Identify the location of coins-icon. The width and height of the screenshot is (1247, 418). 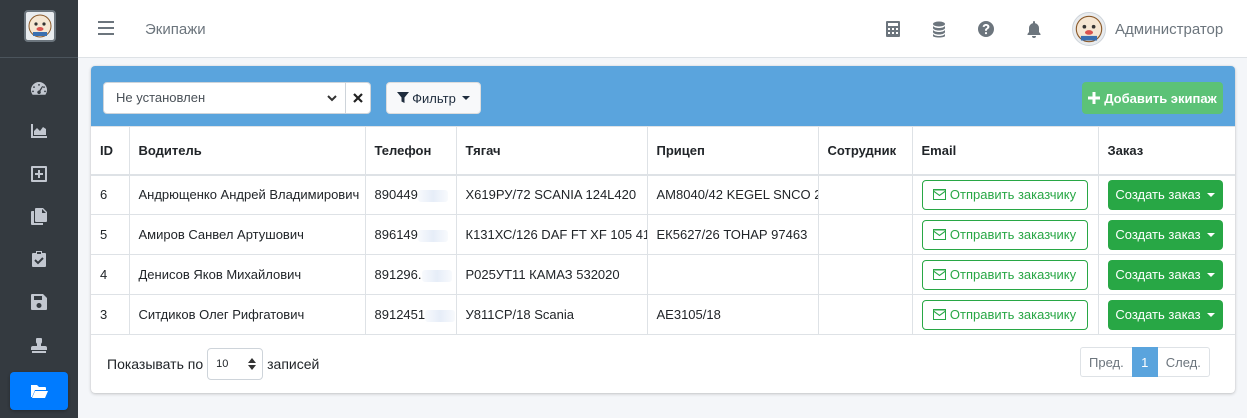
(939, 29).